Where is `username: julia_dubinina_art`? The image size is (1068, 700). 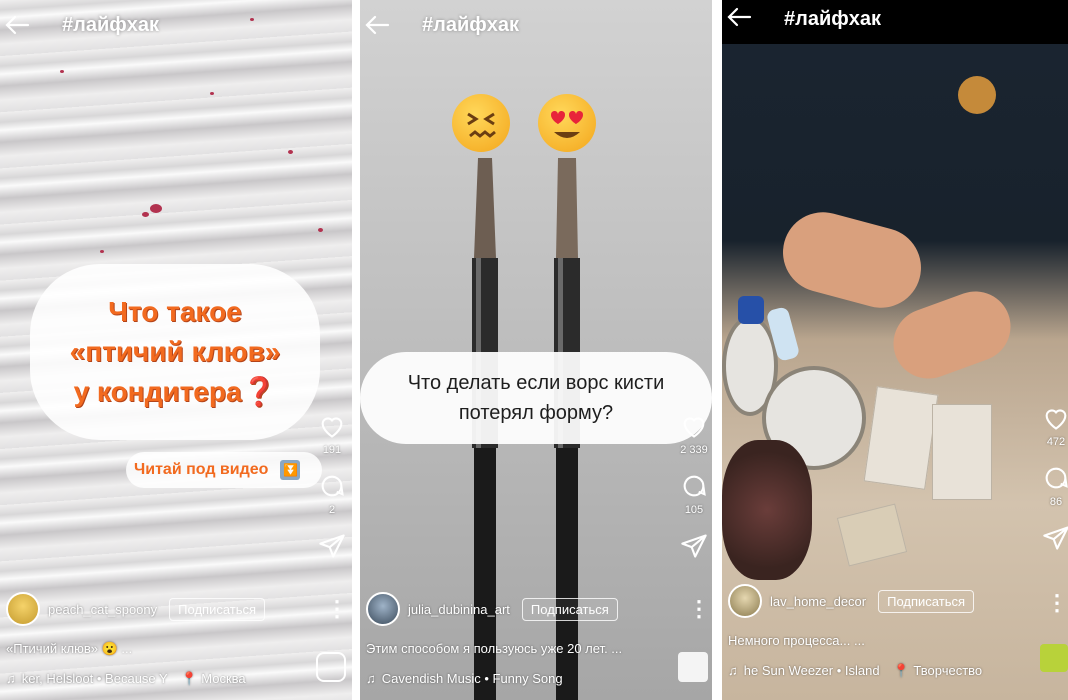
username: julia_dubinina_art is located at coordinates (459, 609).